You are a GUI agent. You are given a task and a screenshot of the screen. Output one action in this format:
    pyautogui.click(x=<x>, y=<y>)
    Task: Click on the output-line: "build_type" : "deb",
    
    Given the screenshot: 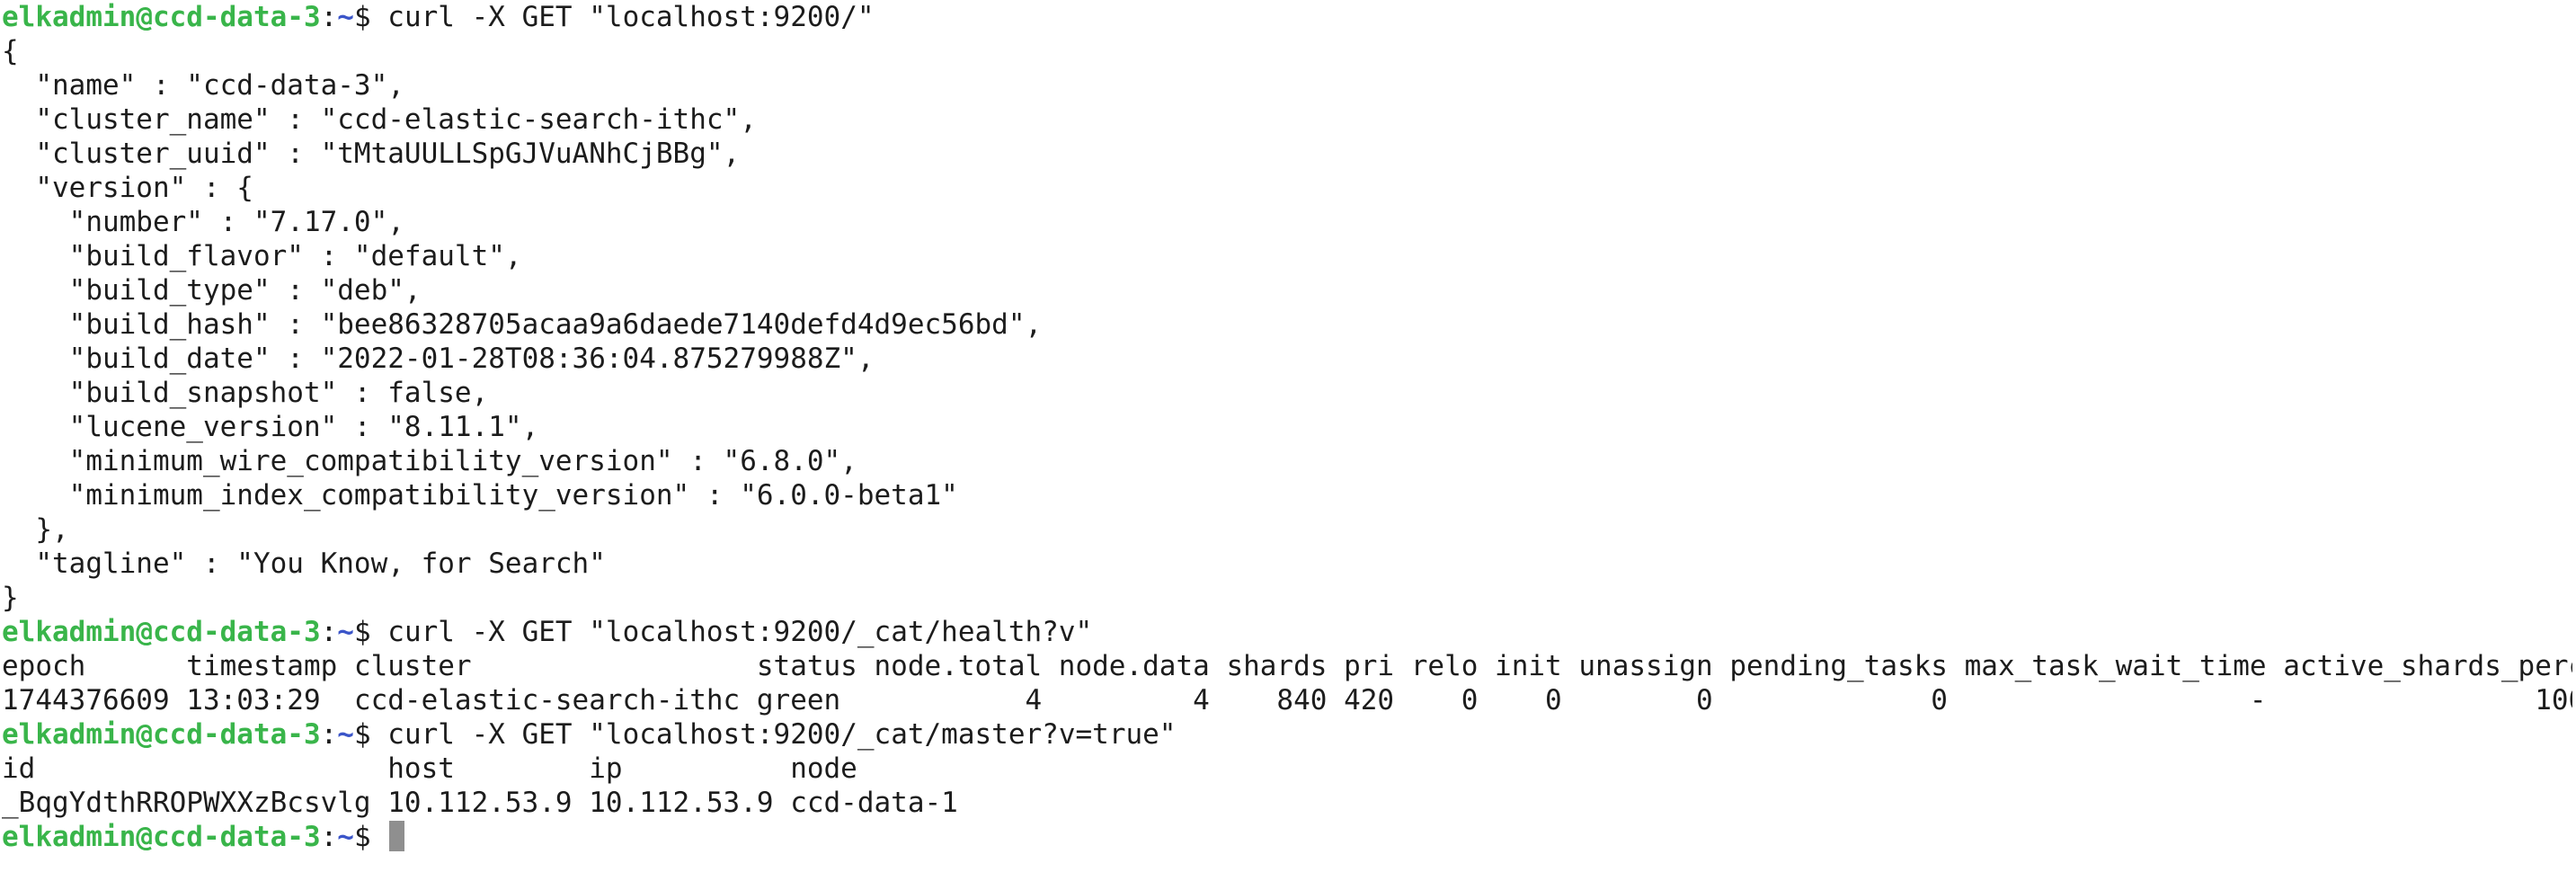 What is the action you would take?
    pyautogui.click(x=212, y=290)
    